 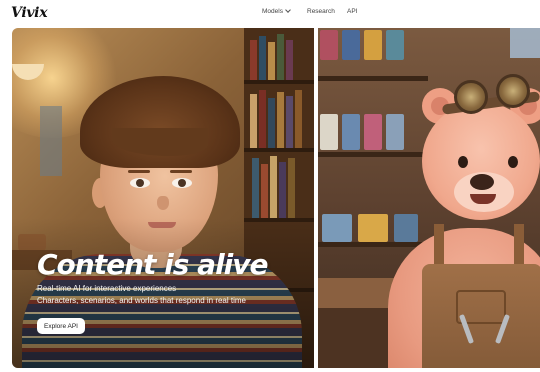 I want to click on bear-nose, so click(x=482, y=182).